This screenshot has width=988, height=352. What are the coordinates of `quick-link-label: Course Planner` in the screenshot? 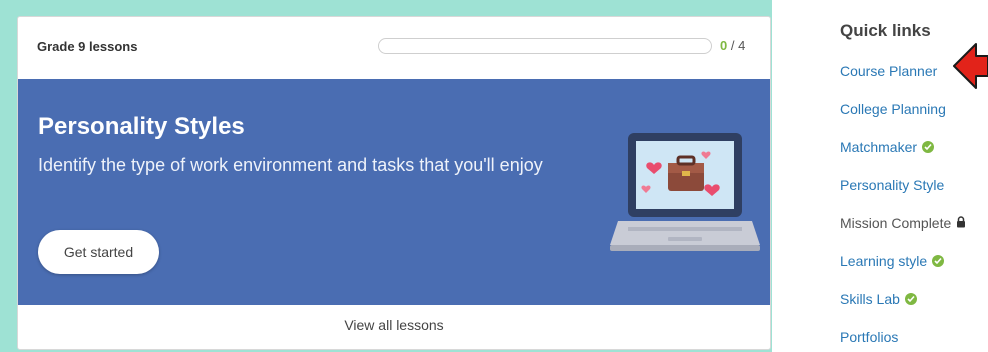 It's located at (889, 71).